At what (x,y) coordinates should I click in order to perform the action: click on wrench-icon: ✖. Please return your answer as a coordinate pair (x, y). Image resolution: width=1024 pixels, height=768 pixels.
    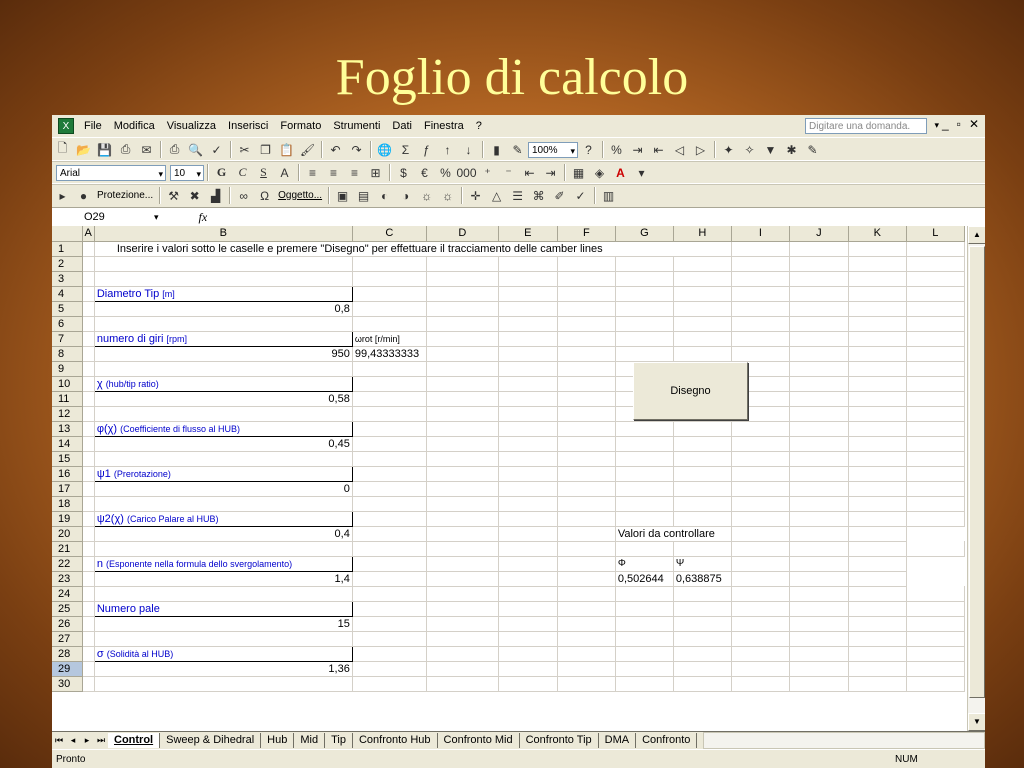
    Looking at the image, I should click on (194, 195).